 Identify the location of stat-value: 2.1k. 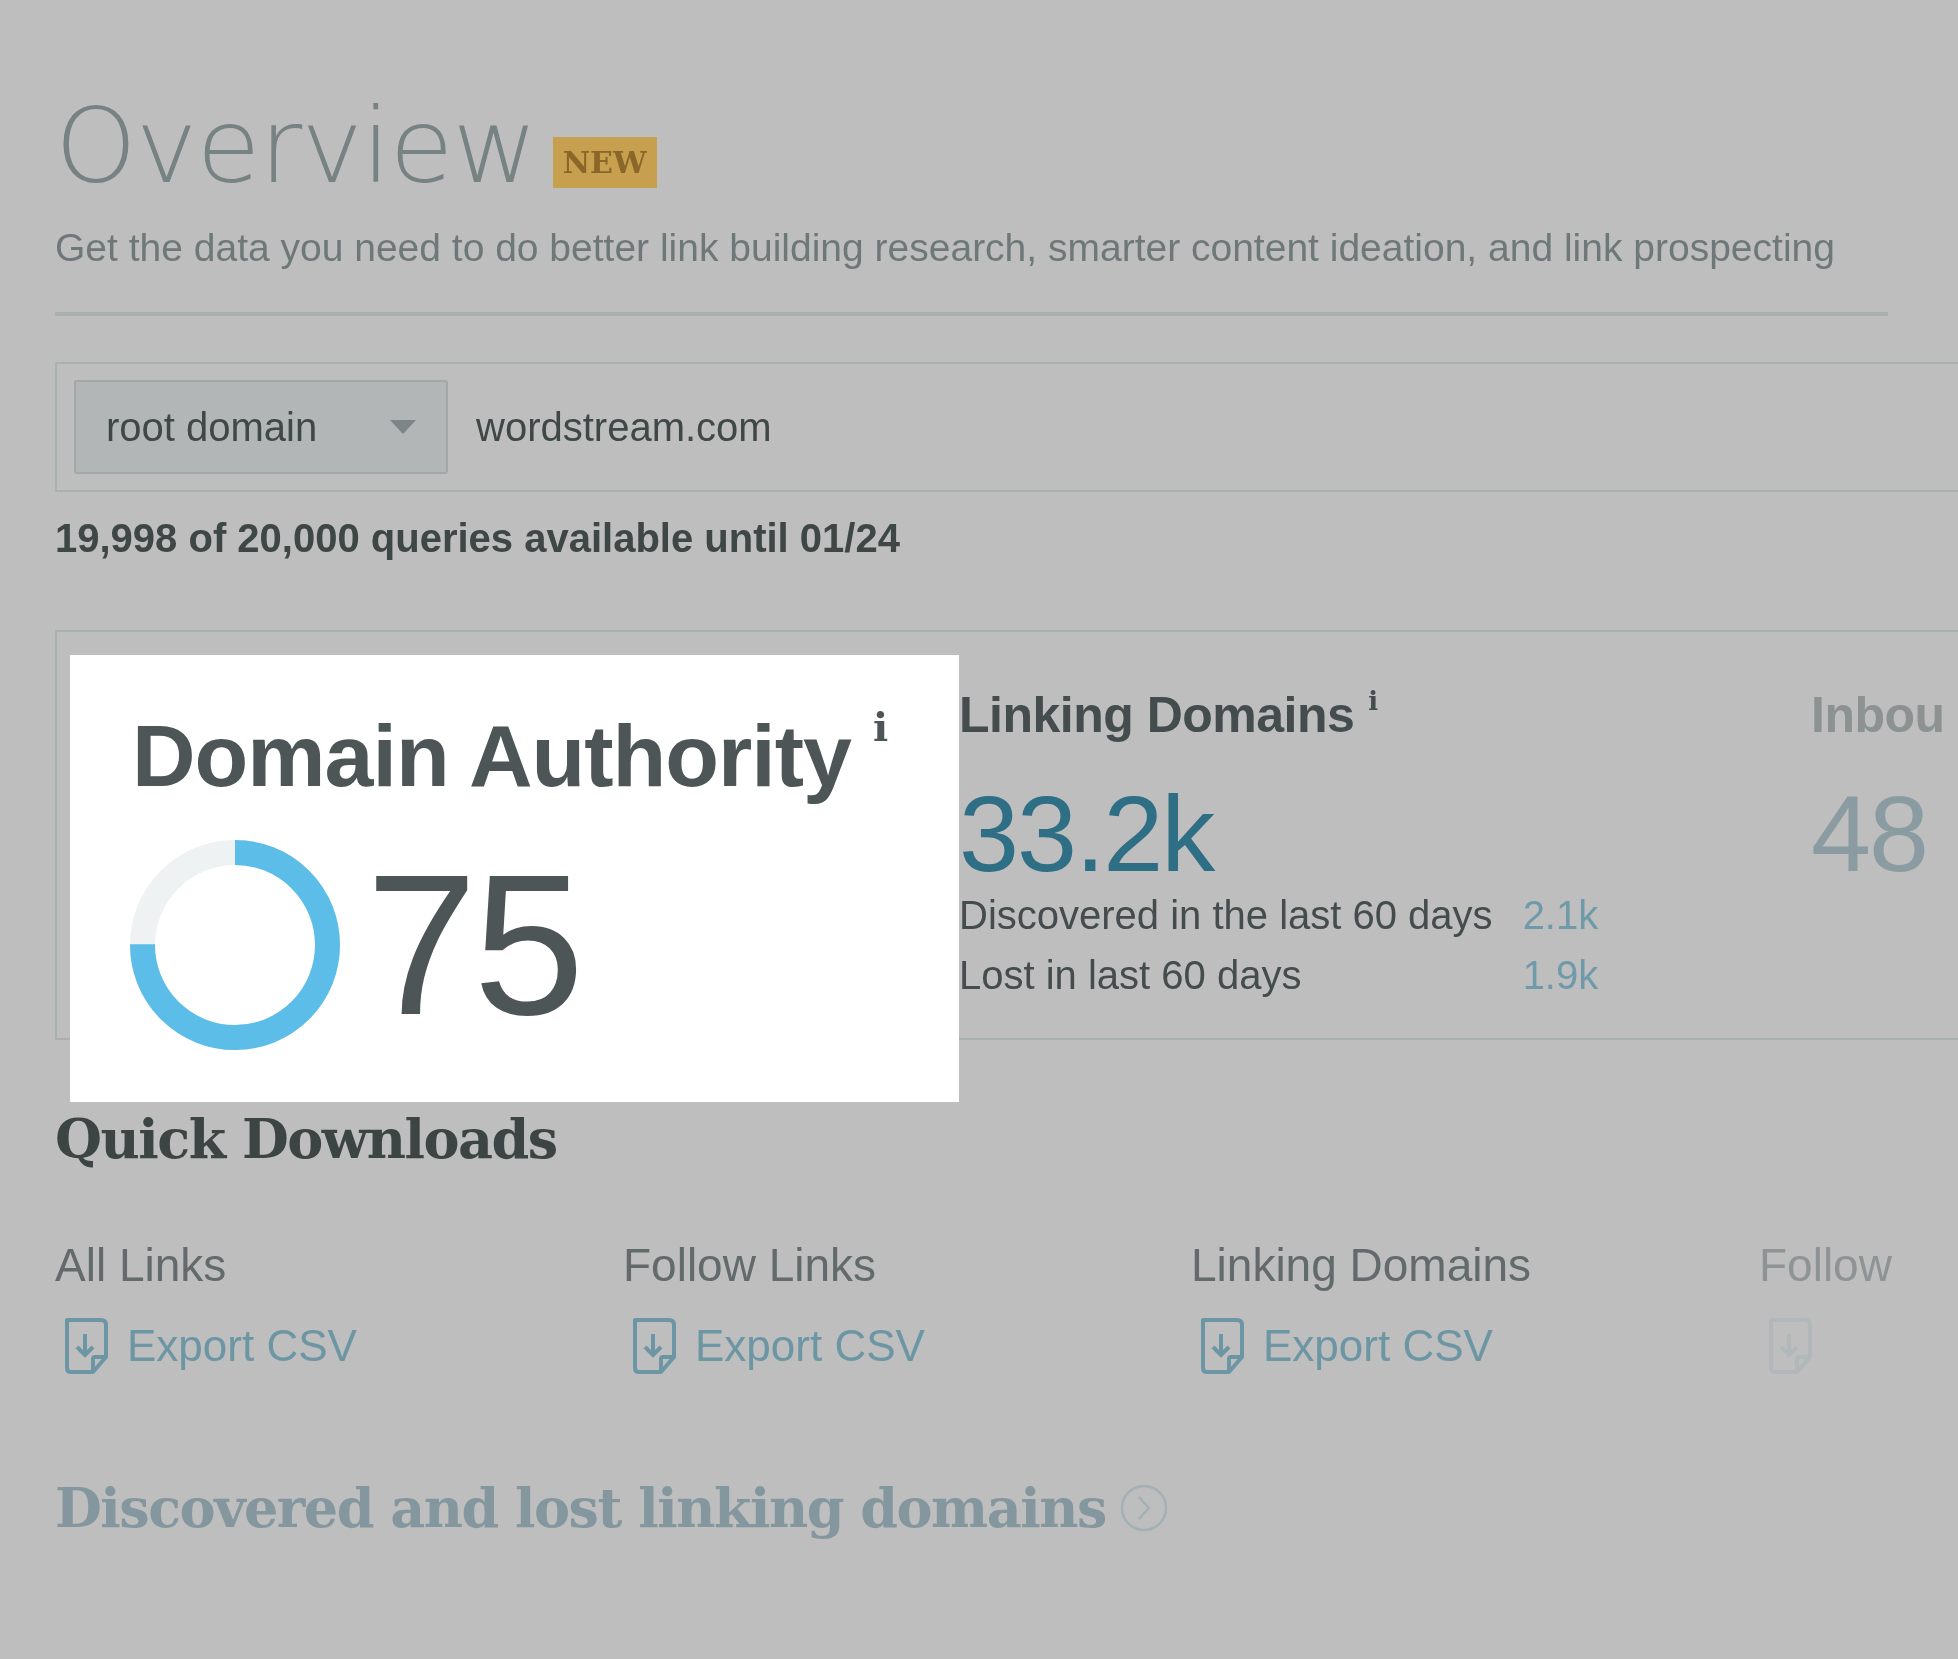
(1560, 916).